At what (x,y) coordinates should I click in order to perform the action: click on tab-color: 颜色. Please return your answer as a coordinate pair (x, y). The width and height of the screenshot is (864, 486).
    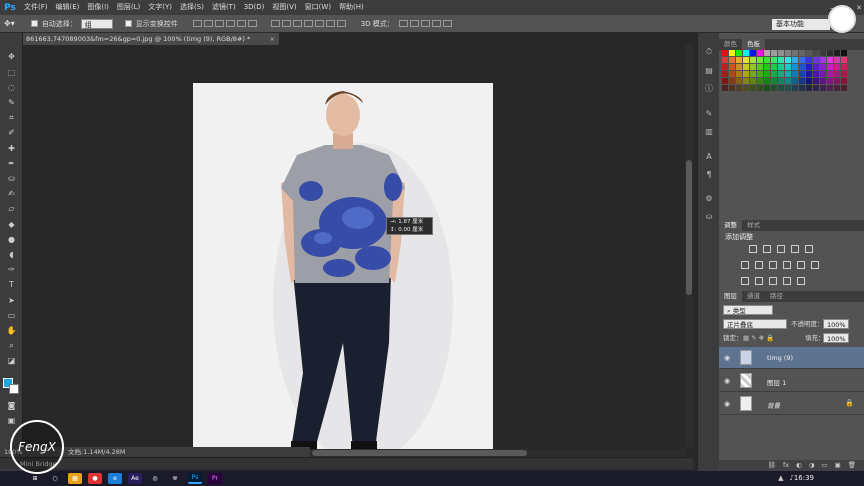
    Looking at the image, I should click on (730, 44).